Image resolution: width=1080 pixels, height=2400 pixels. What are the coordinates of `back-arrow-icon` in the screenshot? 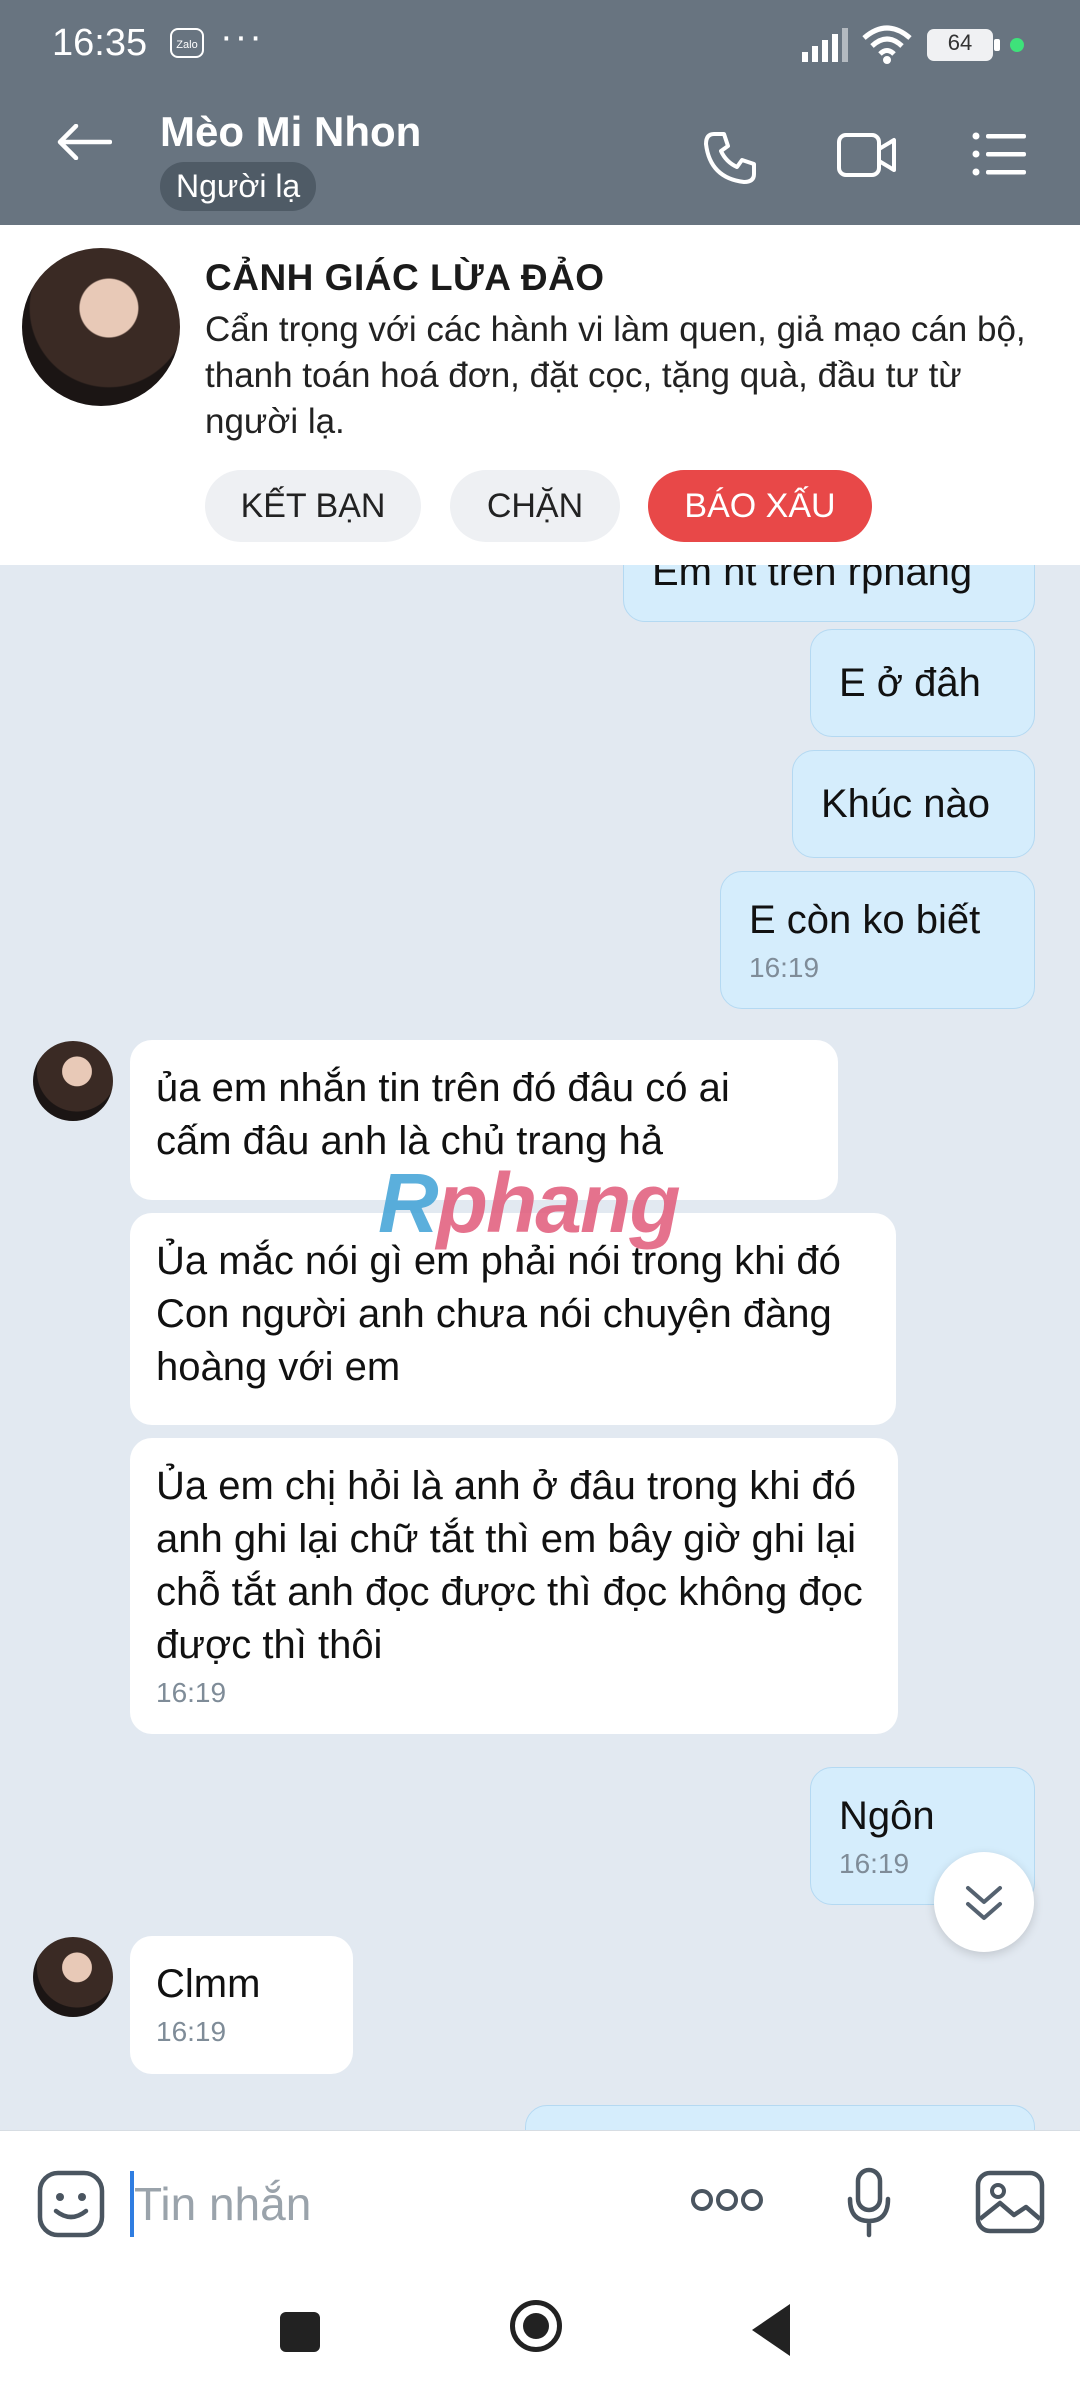 It's located at (84, 142).